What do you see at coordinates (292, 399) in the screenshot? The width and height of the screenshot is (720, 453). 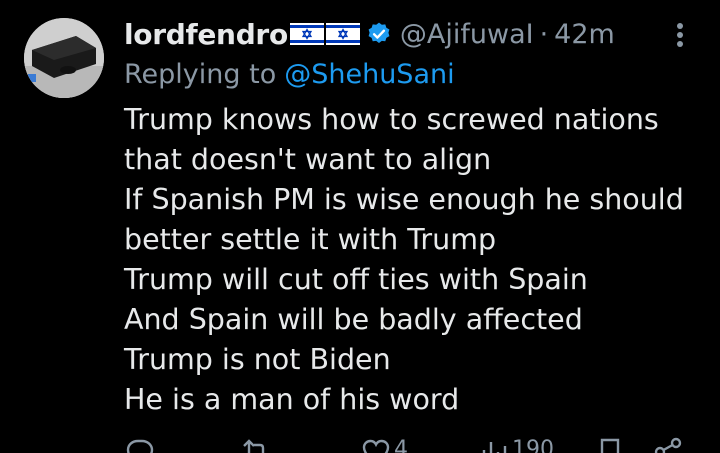 I see `tweet-text-line: He is a man of his word` at bounding box center [292, 399].